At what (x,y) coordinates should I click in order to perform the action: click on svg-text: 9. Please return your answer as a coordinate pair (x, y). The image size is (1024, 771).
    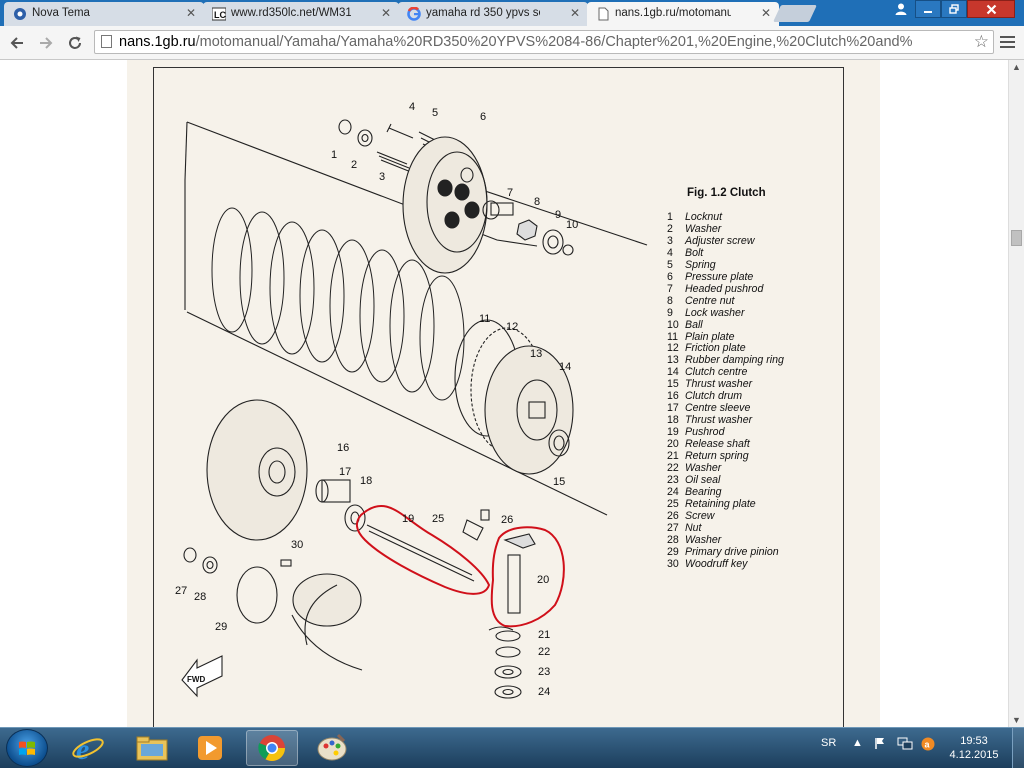
    Looking at the image, I should click on (558, 215).